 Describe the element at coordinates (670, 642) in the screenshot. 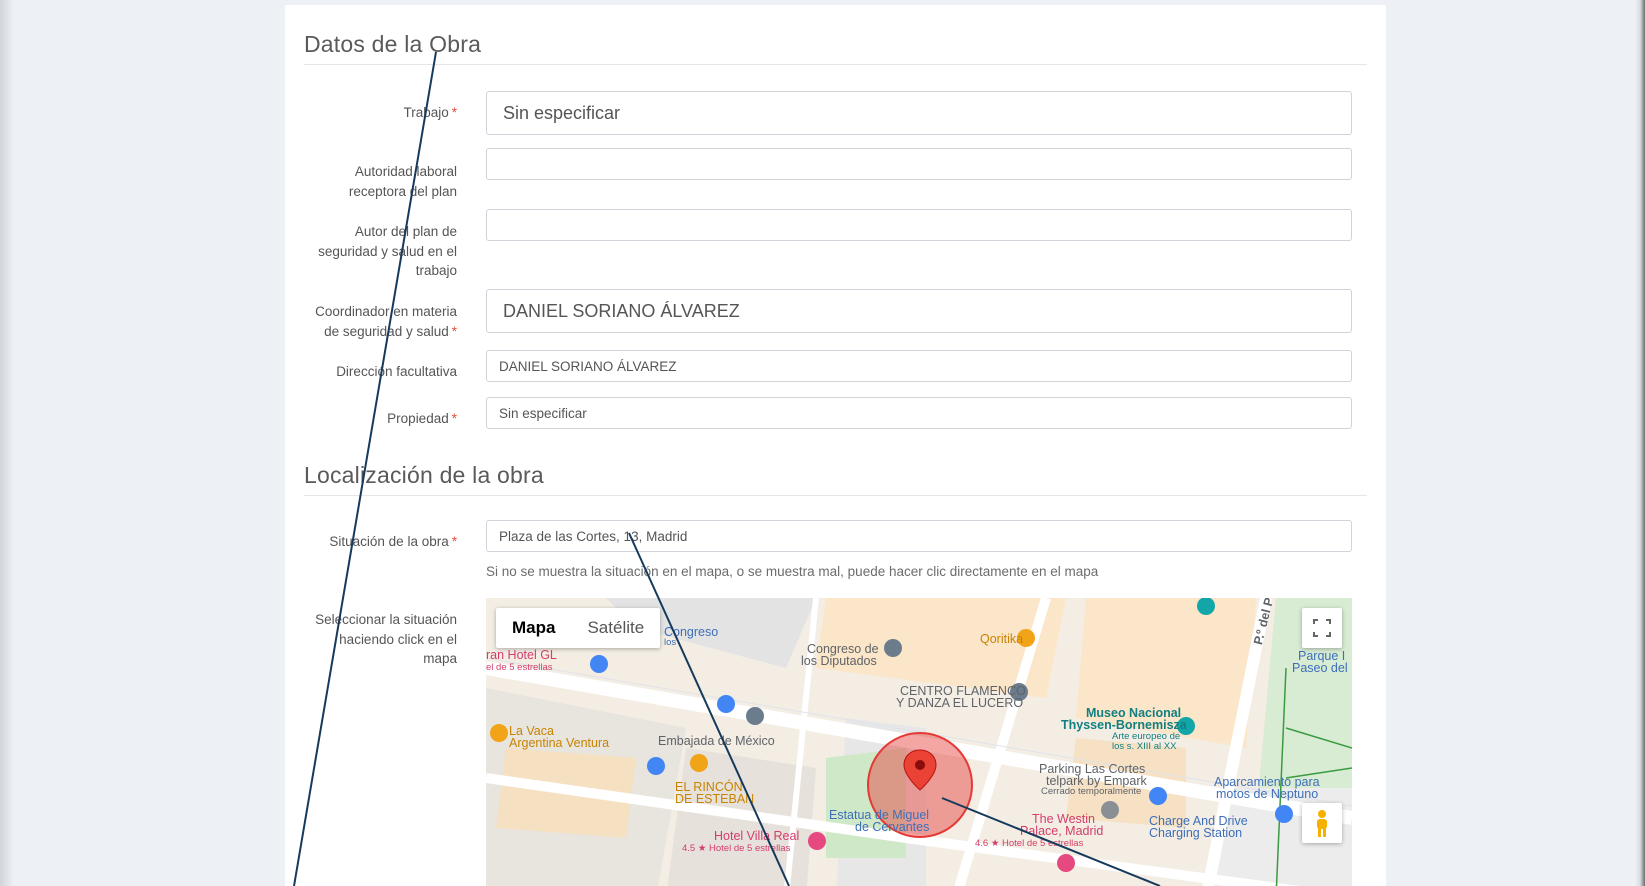

I see `map-label-congreso-sub: los` at that location.